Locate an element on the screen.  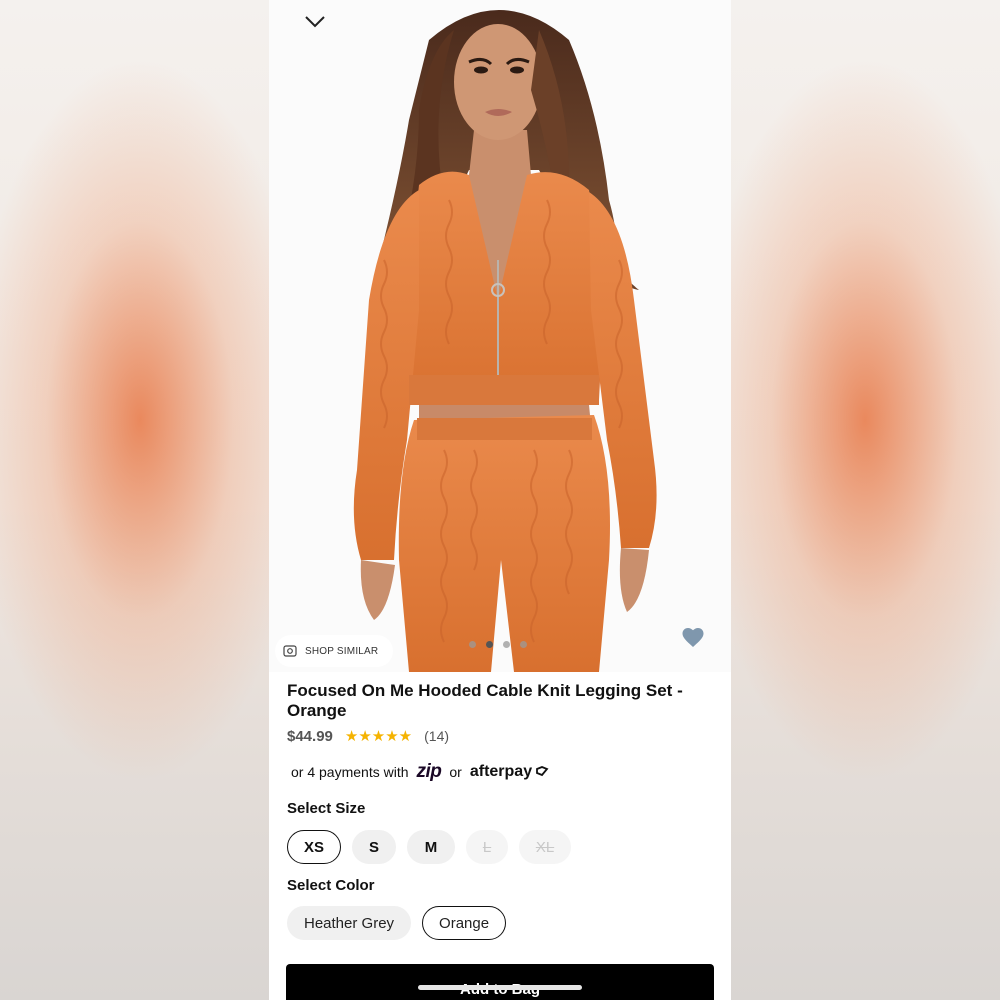
chevron-down-icon is located at coordinates (315, 22).